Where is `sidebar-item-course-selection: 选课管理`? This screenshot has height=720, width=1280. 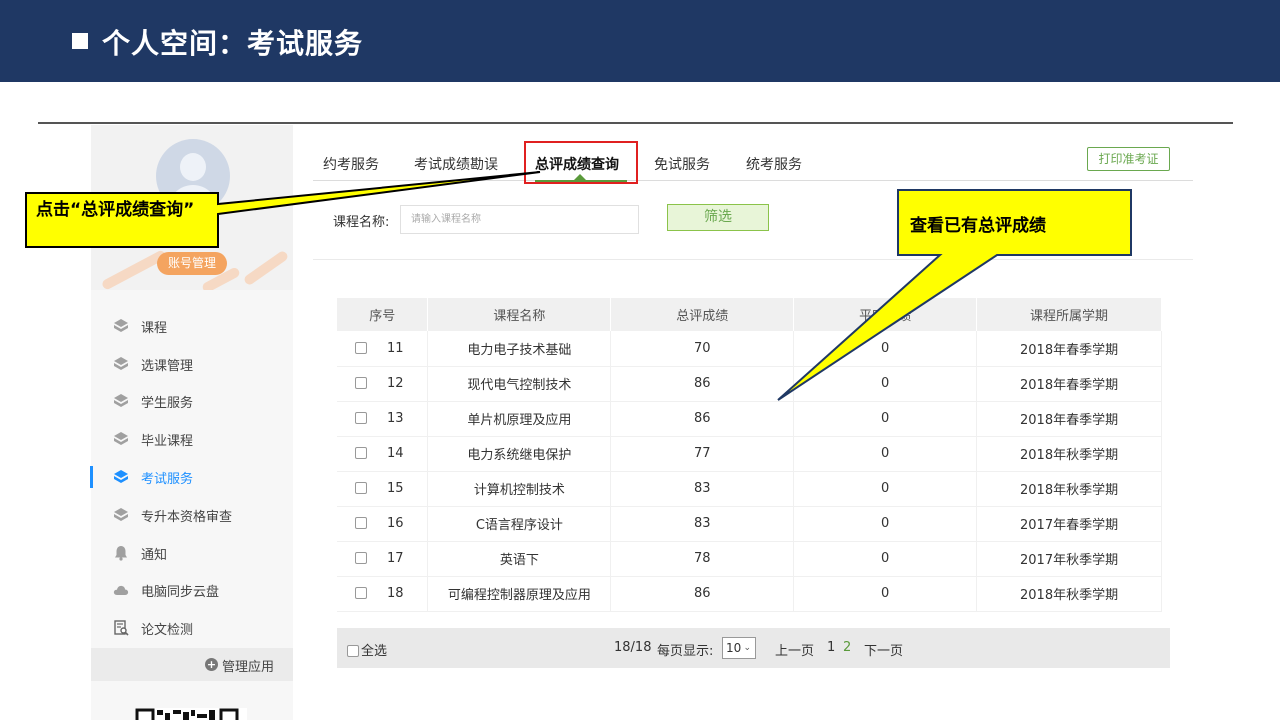 sidebar-item-course-selection: 选课管理 is located at coordinates (192, 364).